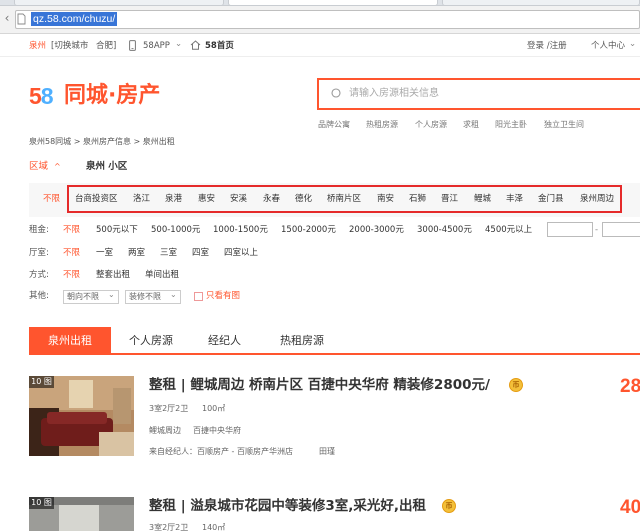 This screenshot has height=531, width=640. I want to click on hot-link-wanted: 求租, so click(471, 125).